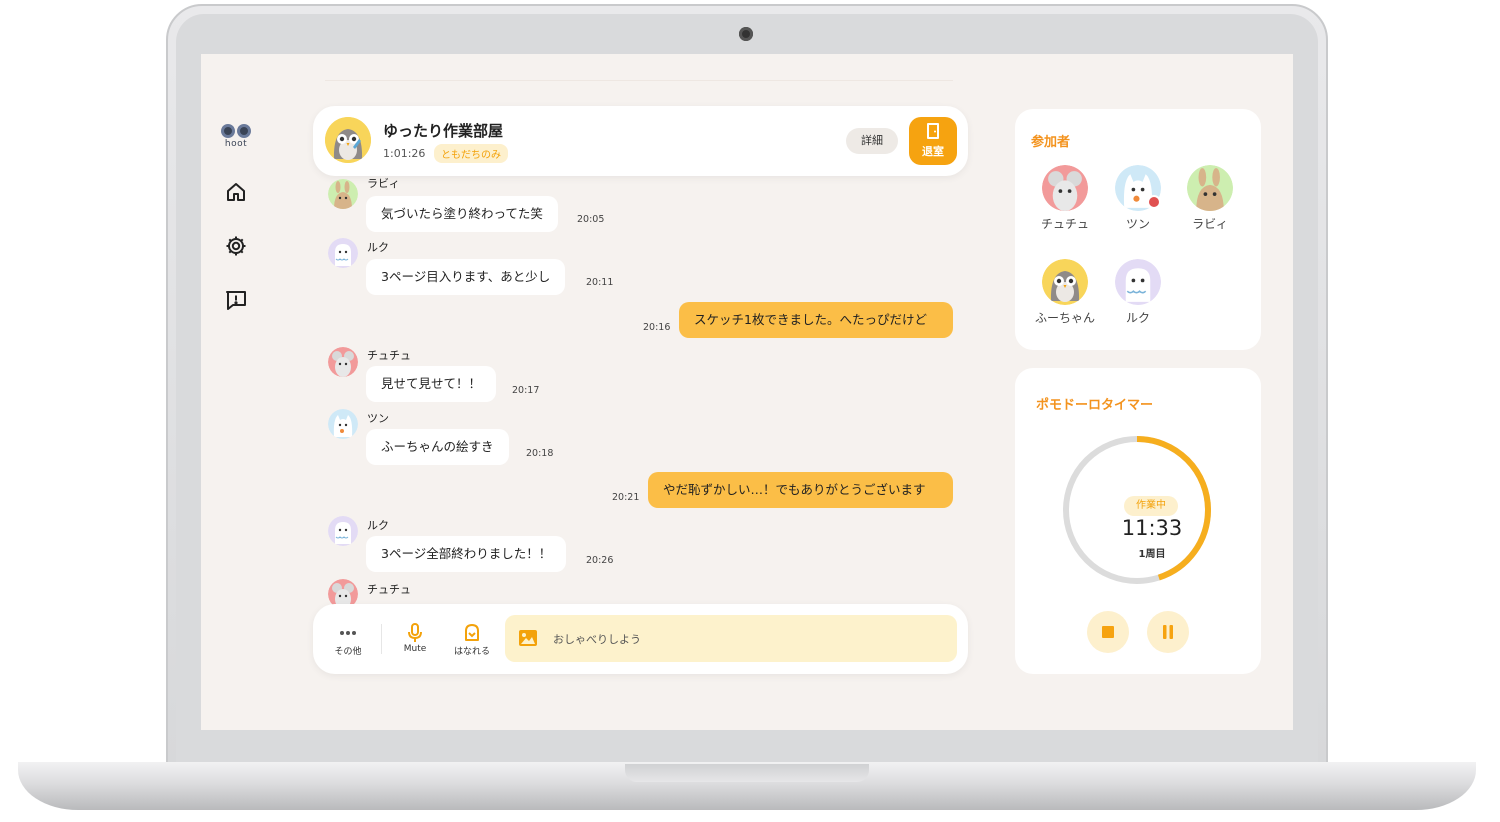 This screenshot has width=1500, height=822. What do you see at coordinates (462, 214) in the screenshot?
I see `message-bubble: 気づいたら塗り終わってた笑` at bounding box center [462, 214].